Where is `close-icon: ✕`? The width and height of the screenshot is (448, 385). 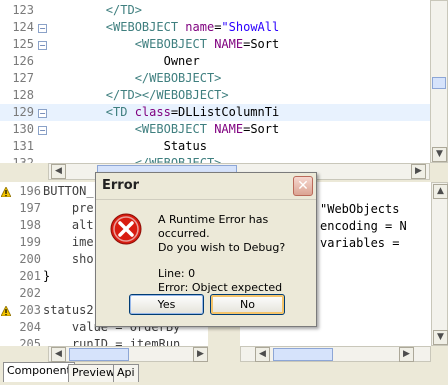
close-icon: ✕ is located at coordinates (303, 186).